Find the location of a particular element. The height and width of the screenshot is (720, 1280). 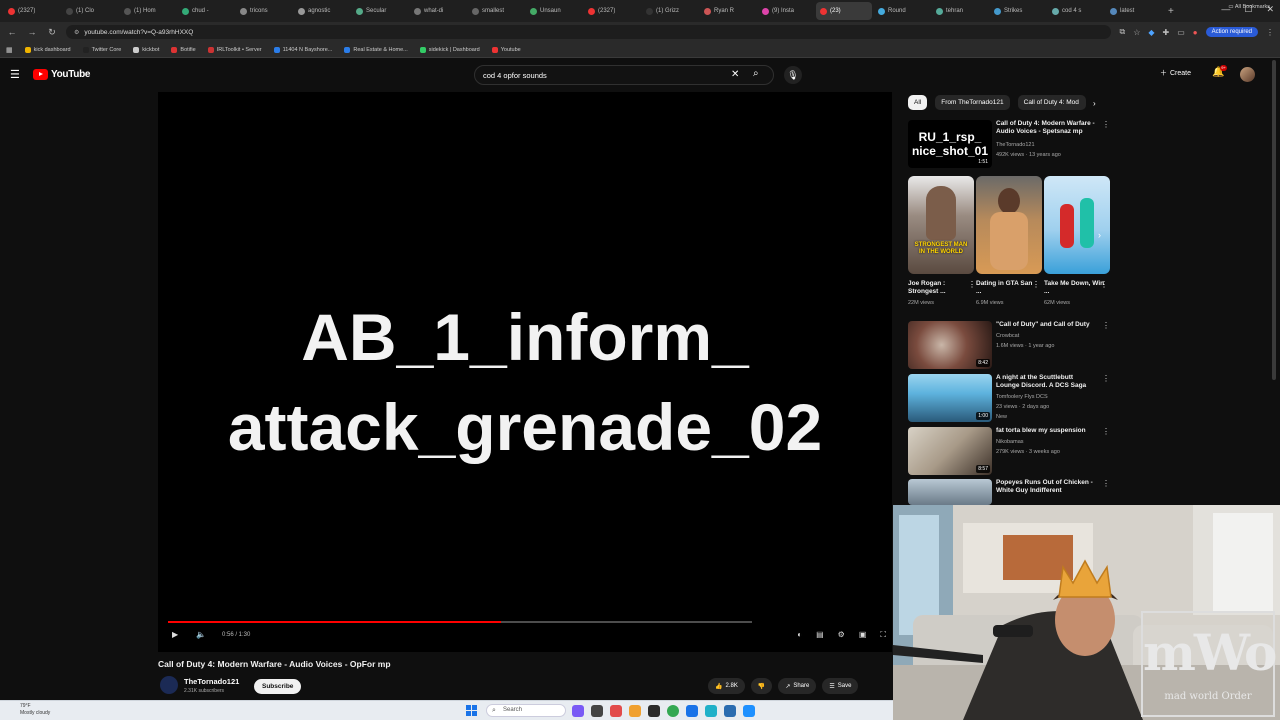

youtube-logo: YouTube is located at coordinates (62, 74).